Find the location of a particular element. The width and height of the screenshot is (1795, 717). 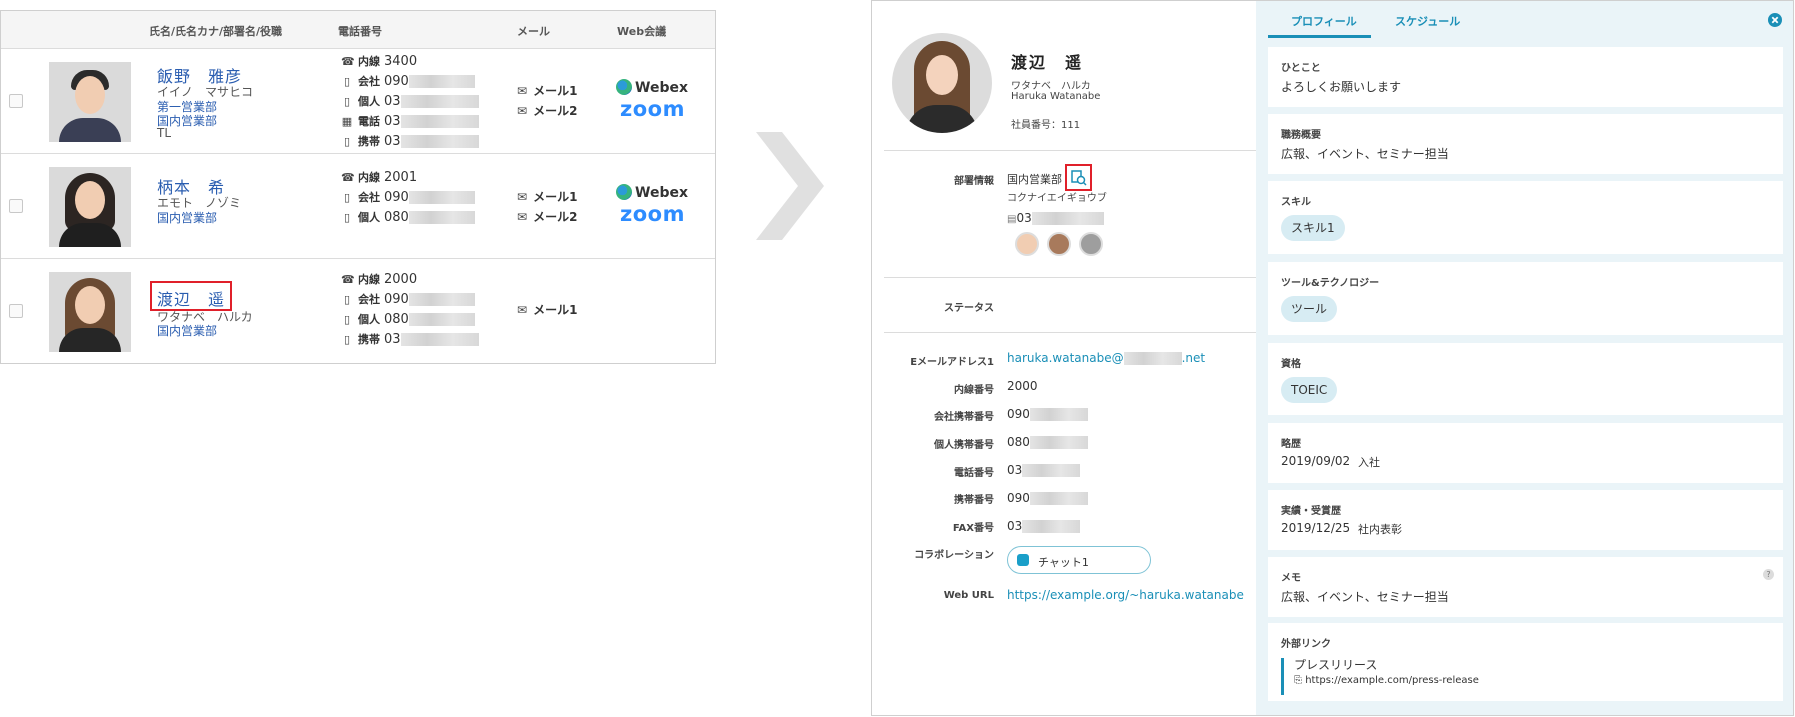

status-label: ステータス is located at coordinates (969, 308).